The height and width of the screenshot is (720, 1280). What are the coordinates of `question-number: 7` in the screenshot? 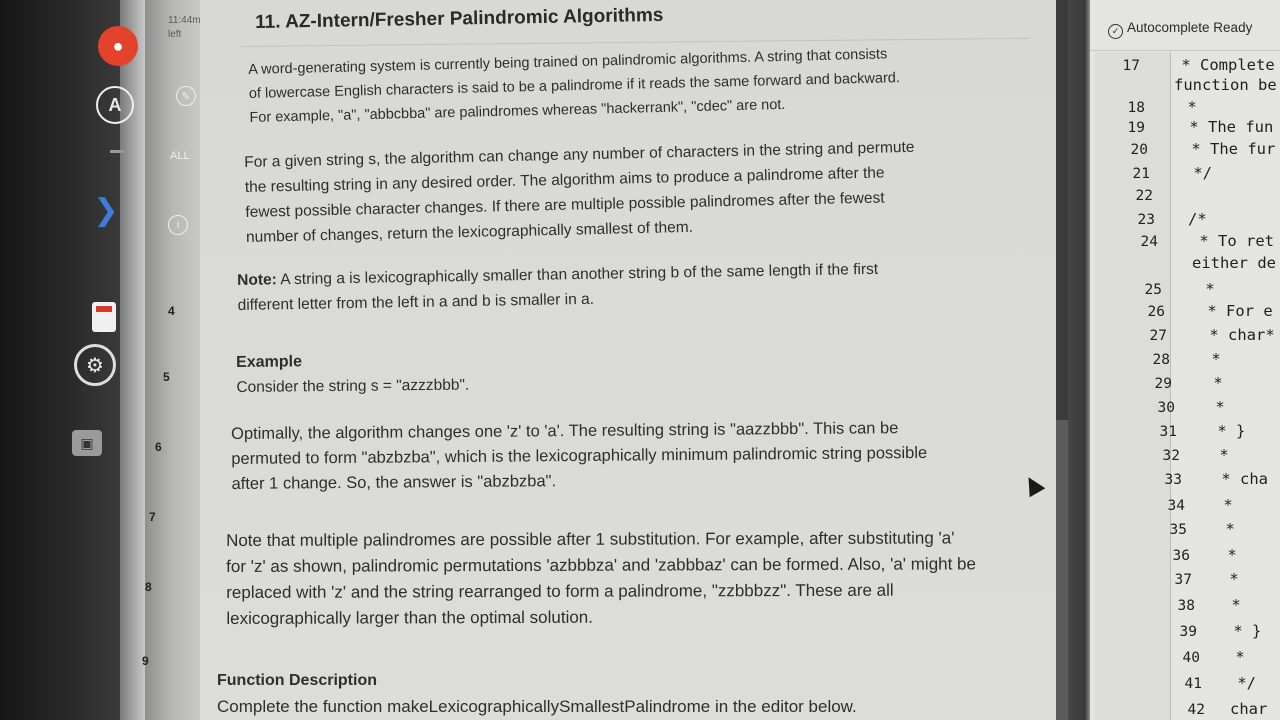 It's located at (152, 517).